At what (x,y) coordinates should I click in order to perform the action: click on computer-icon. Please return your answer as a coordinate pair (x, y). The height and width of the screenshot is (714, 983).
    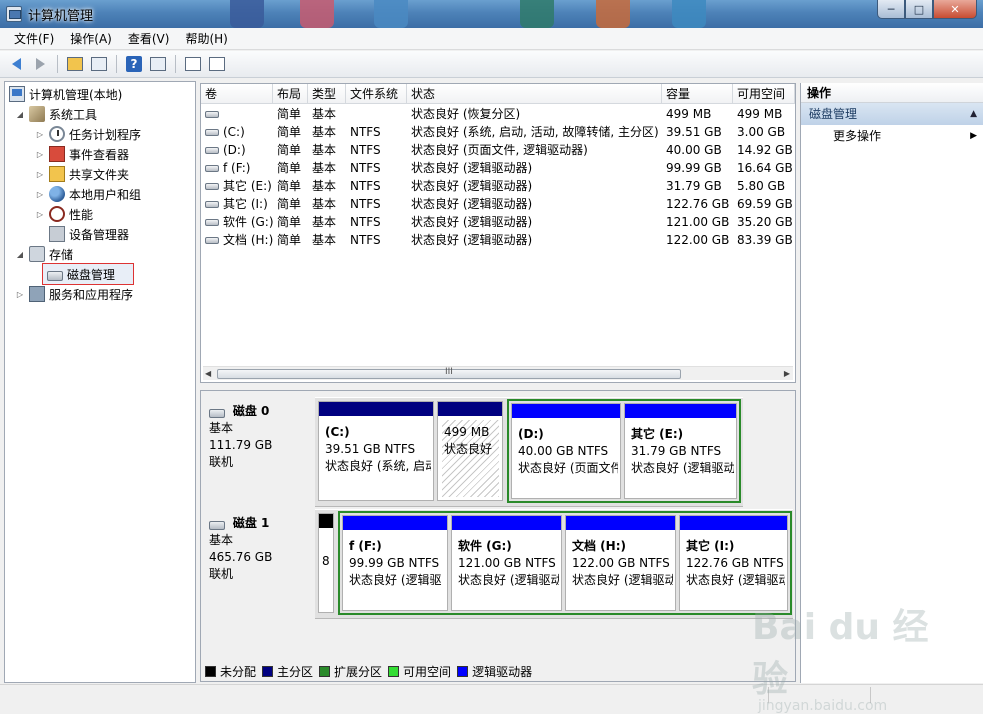
    Looking at the image, I should click on (17, 94).